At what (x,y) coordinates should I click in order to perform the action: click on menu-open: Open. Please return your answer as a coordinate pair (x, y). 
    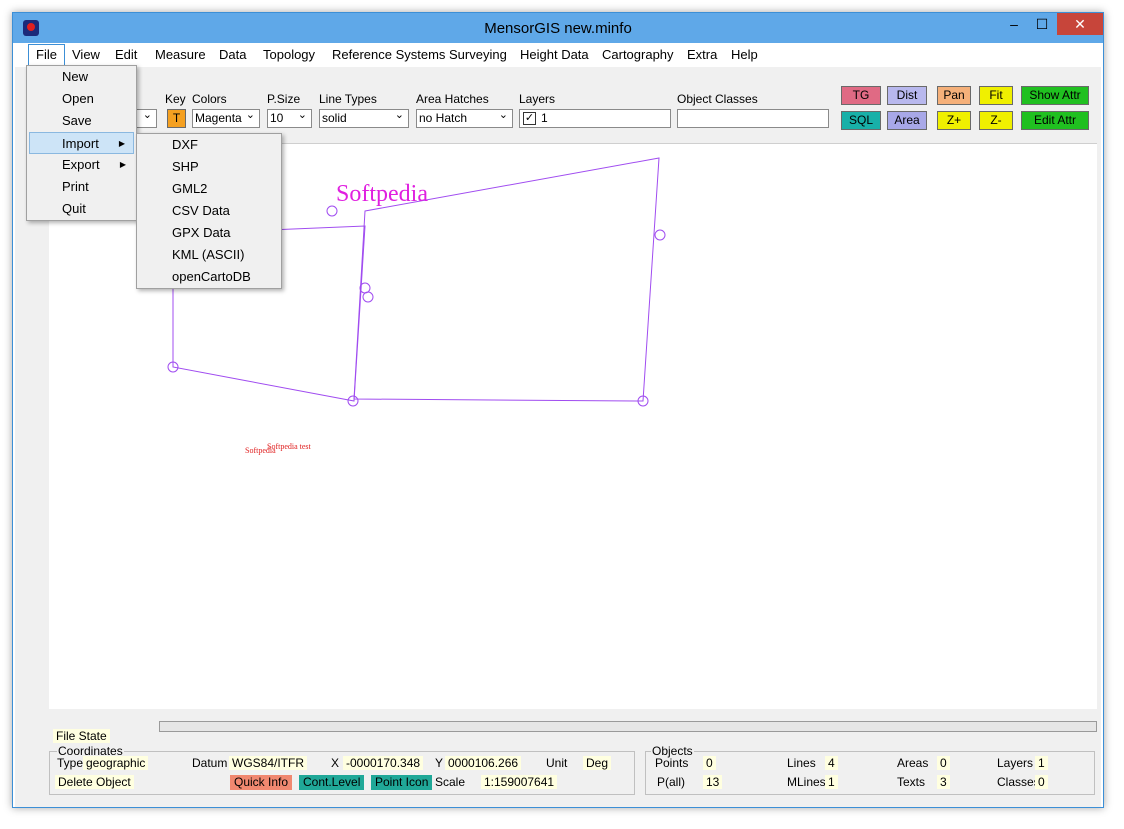
    Looking at the image, I should click on (78, 99).